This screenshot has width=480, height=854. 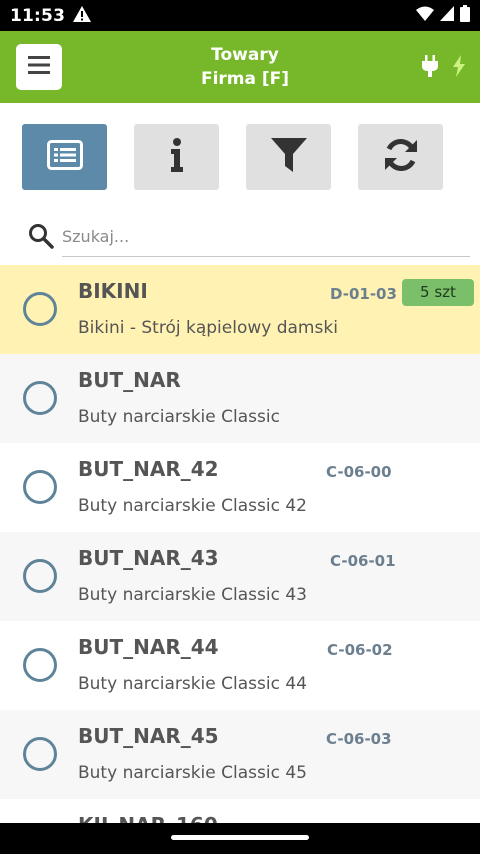 I want to click on list-item: BUT_NAR Buty narciarskie Classic, so click(x=240, y=398).